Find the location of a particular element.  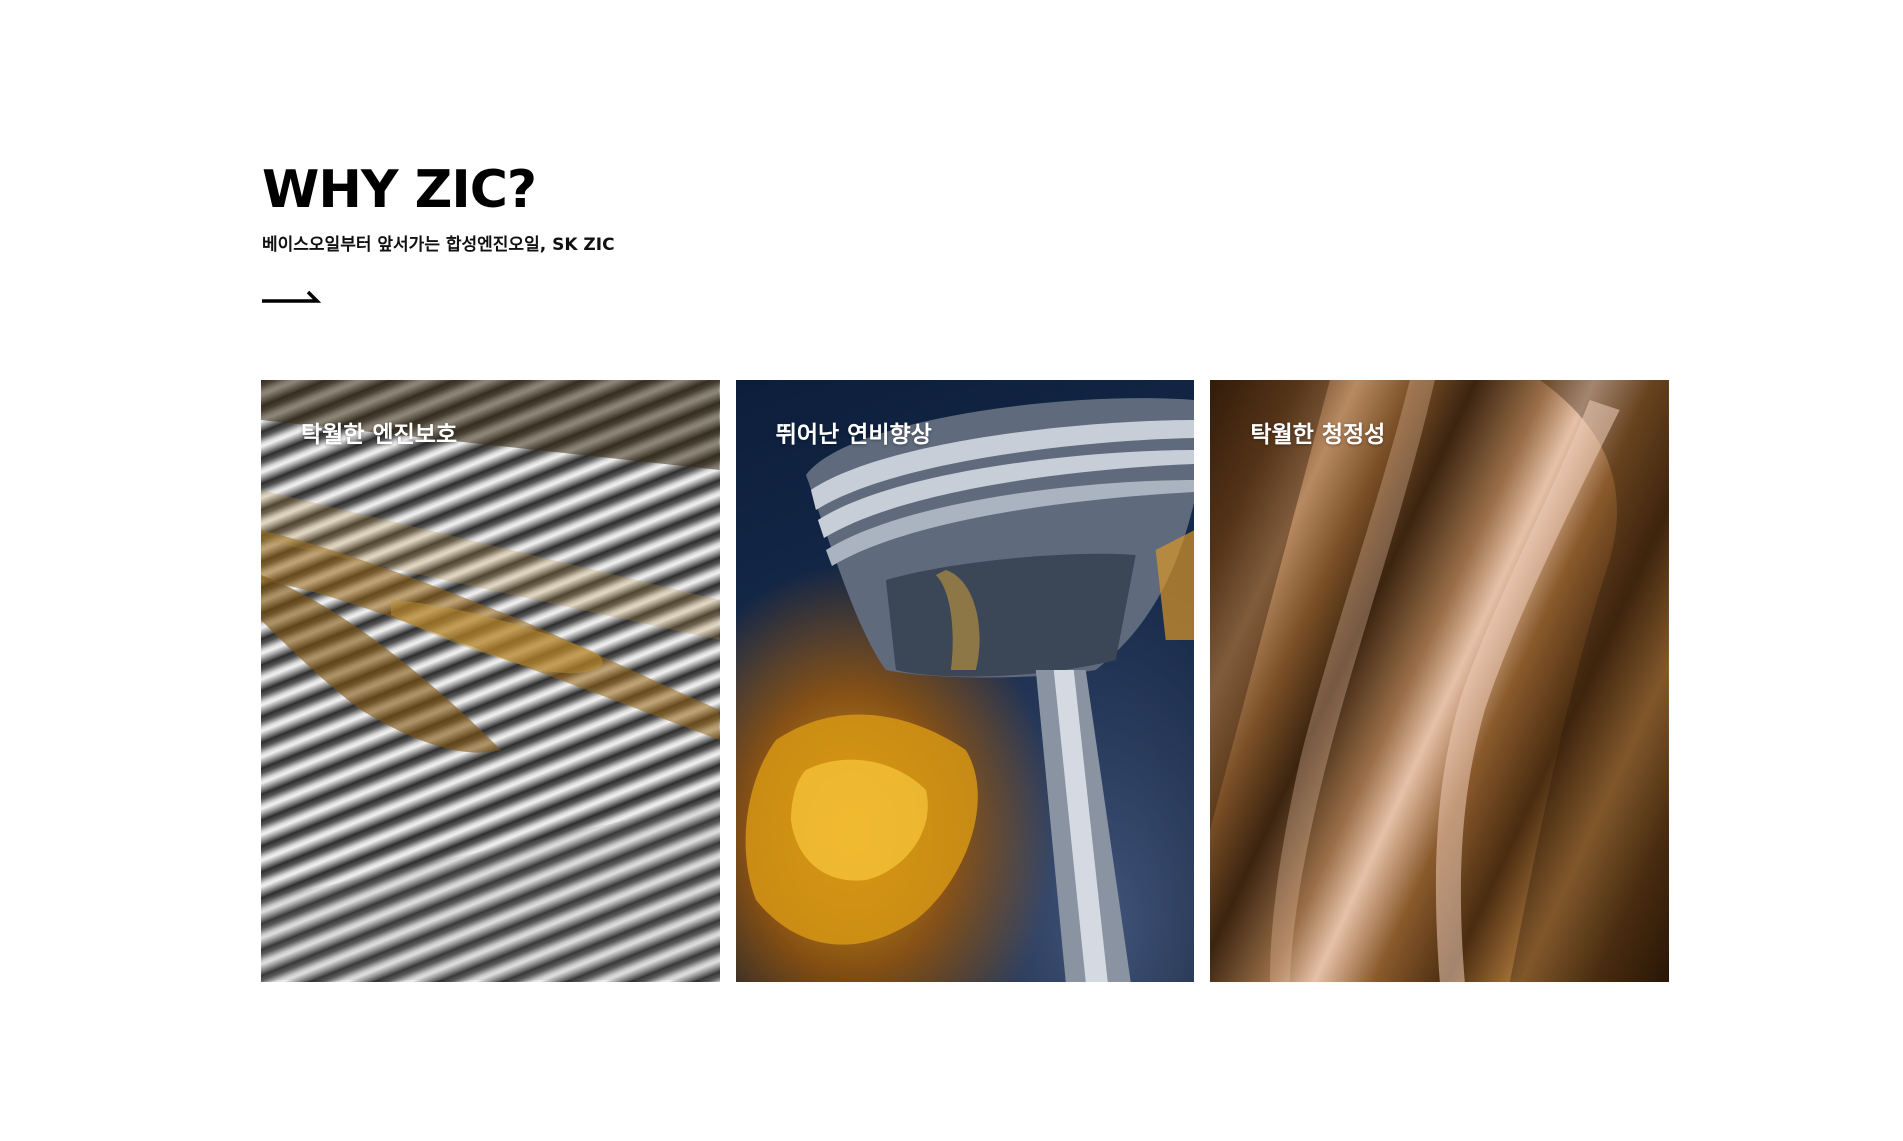

card-fuel-efficiency: 뛰어난 연비향상 is located at coordinates (965, 681).